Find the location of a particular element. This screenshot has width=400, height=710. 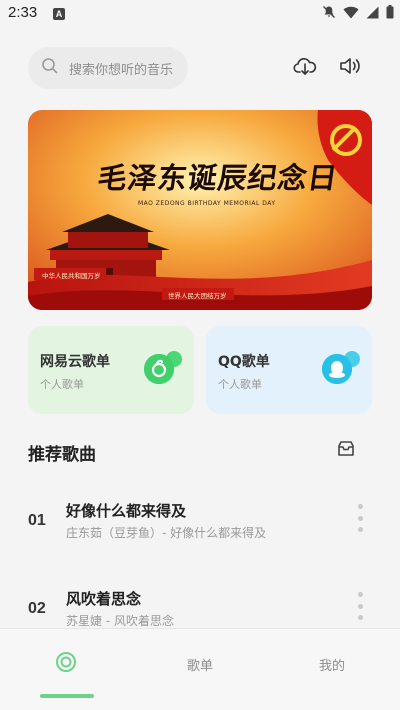

section-title: 推荐歌曲 is located at coordinates (62, 455).